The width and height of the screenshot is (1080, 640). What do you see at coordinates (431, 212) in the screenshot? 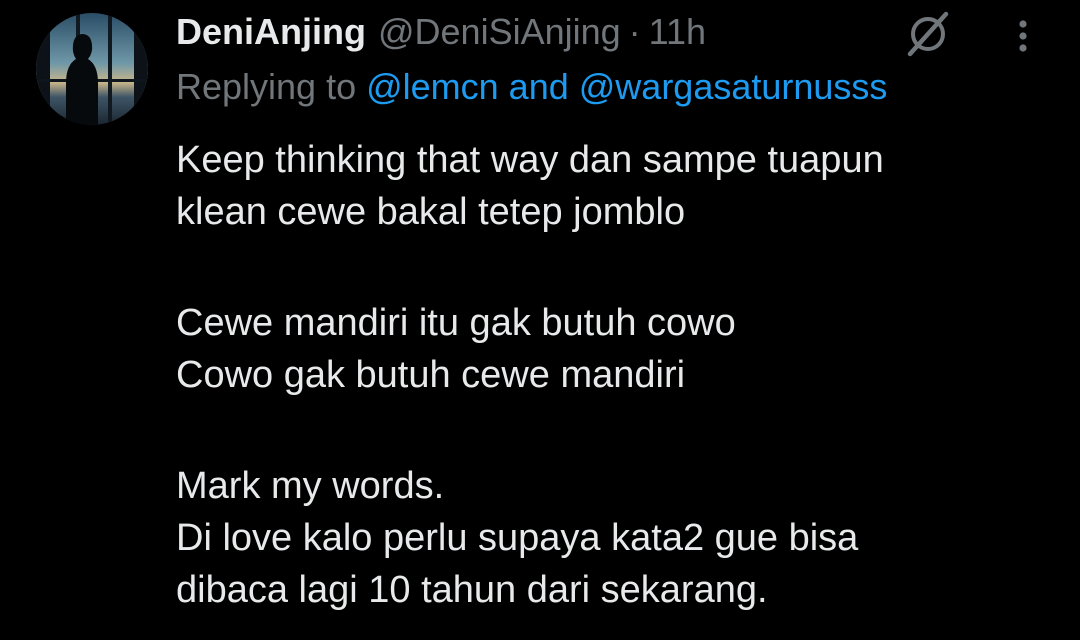
I see `tweet-text-line: klean cewe bakal tetep jomblo` at bounding box center [431, 212].